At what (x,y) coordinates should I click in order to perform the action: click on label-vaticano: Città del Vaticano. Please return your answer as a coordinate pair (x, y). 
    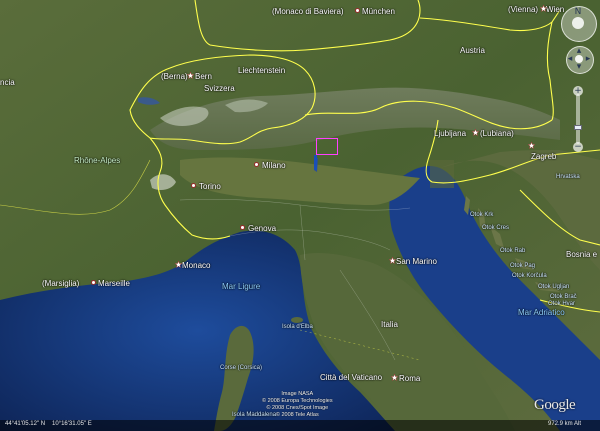
    Looking at the image, I should click on (351, 377).